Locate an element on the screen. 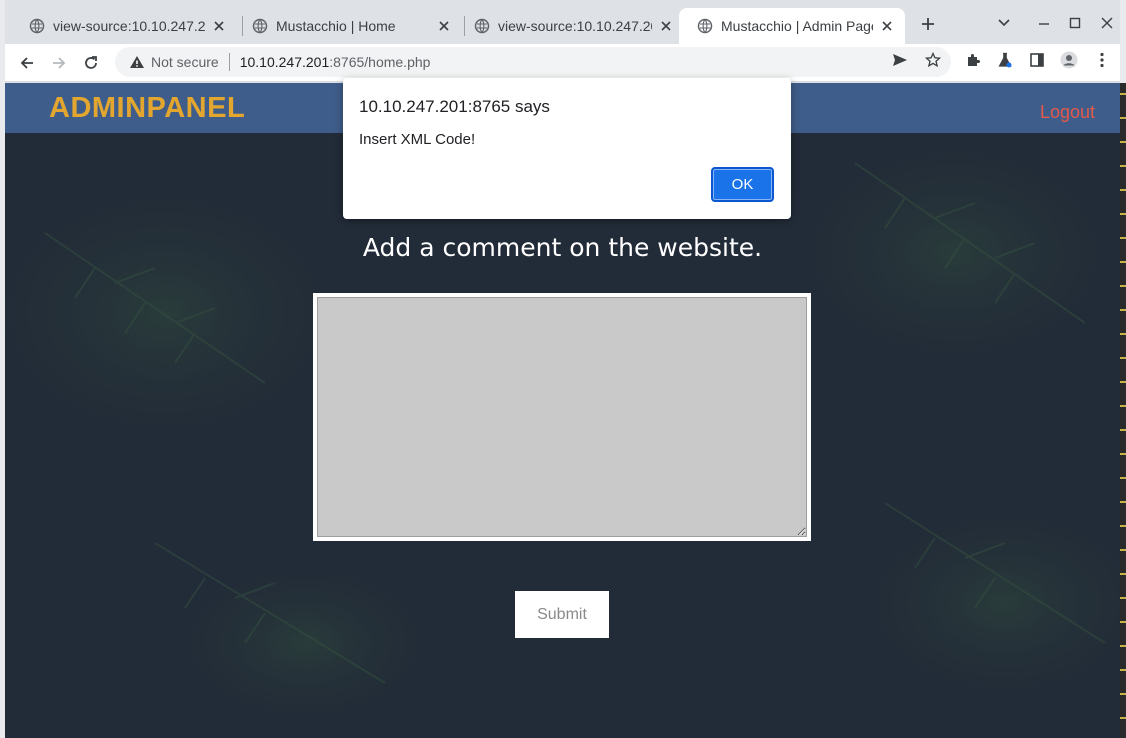 This screenshot has width=1126, height=738. tab-view-source-root: view-source:10.10.247.201:8765/ is located at coordinates (570, 26).